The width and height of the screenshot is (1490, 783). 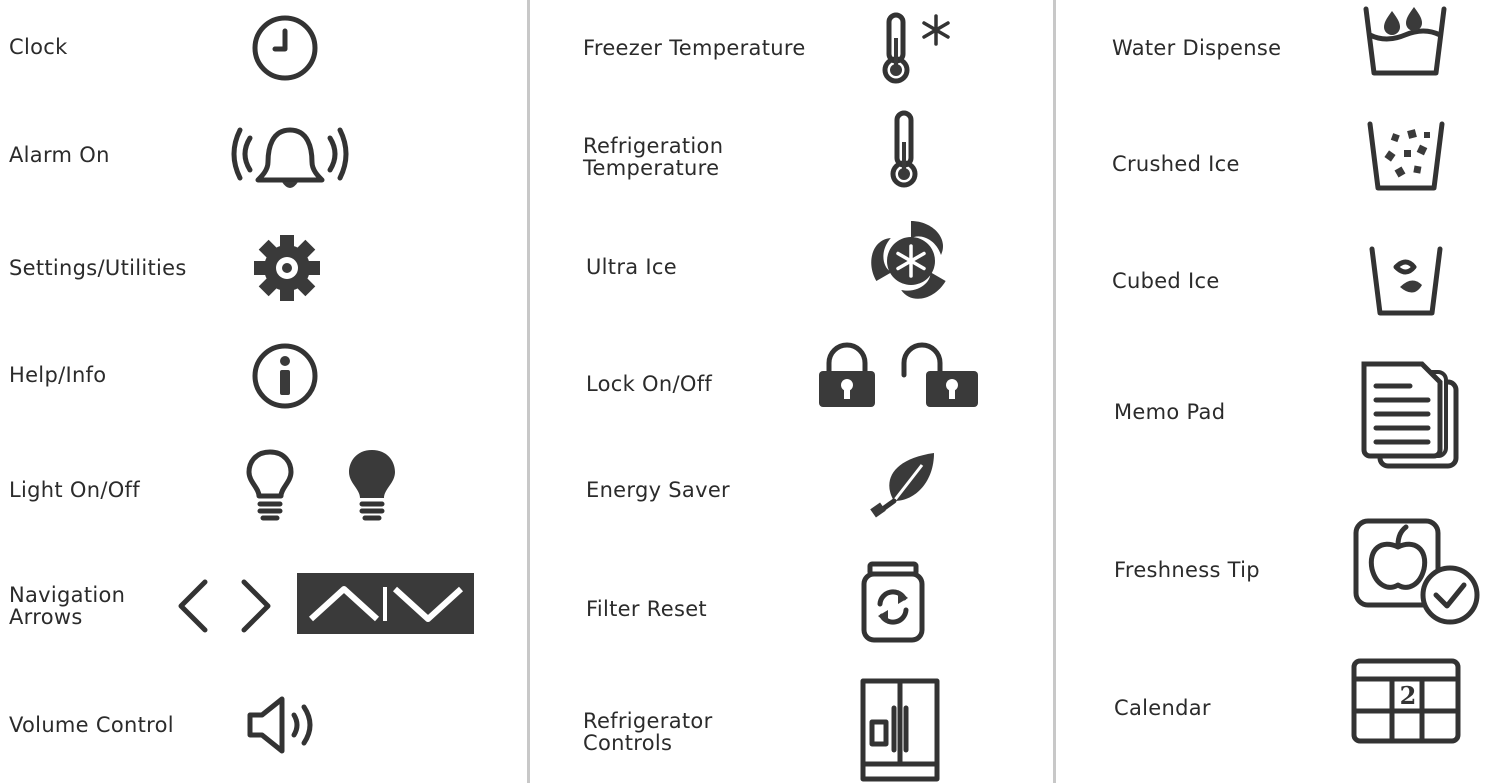 What do you see at coordinates (38, 47) in the screenshot?
I see `label-clock: Clock` at bounding box center [38, 47].